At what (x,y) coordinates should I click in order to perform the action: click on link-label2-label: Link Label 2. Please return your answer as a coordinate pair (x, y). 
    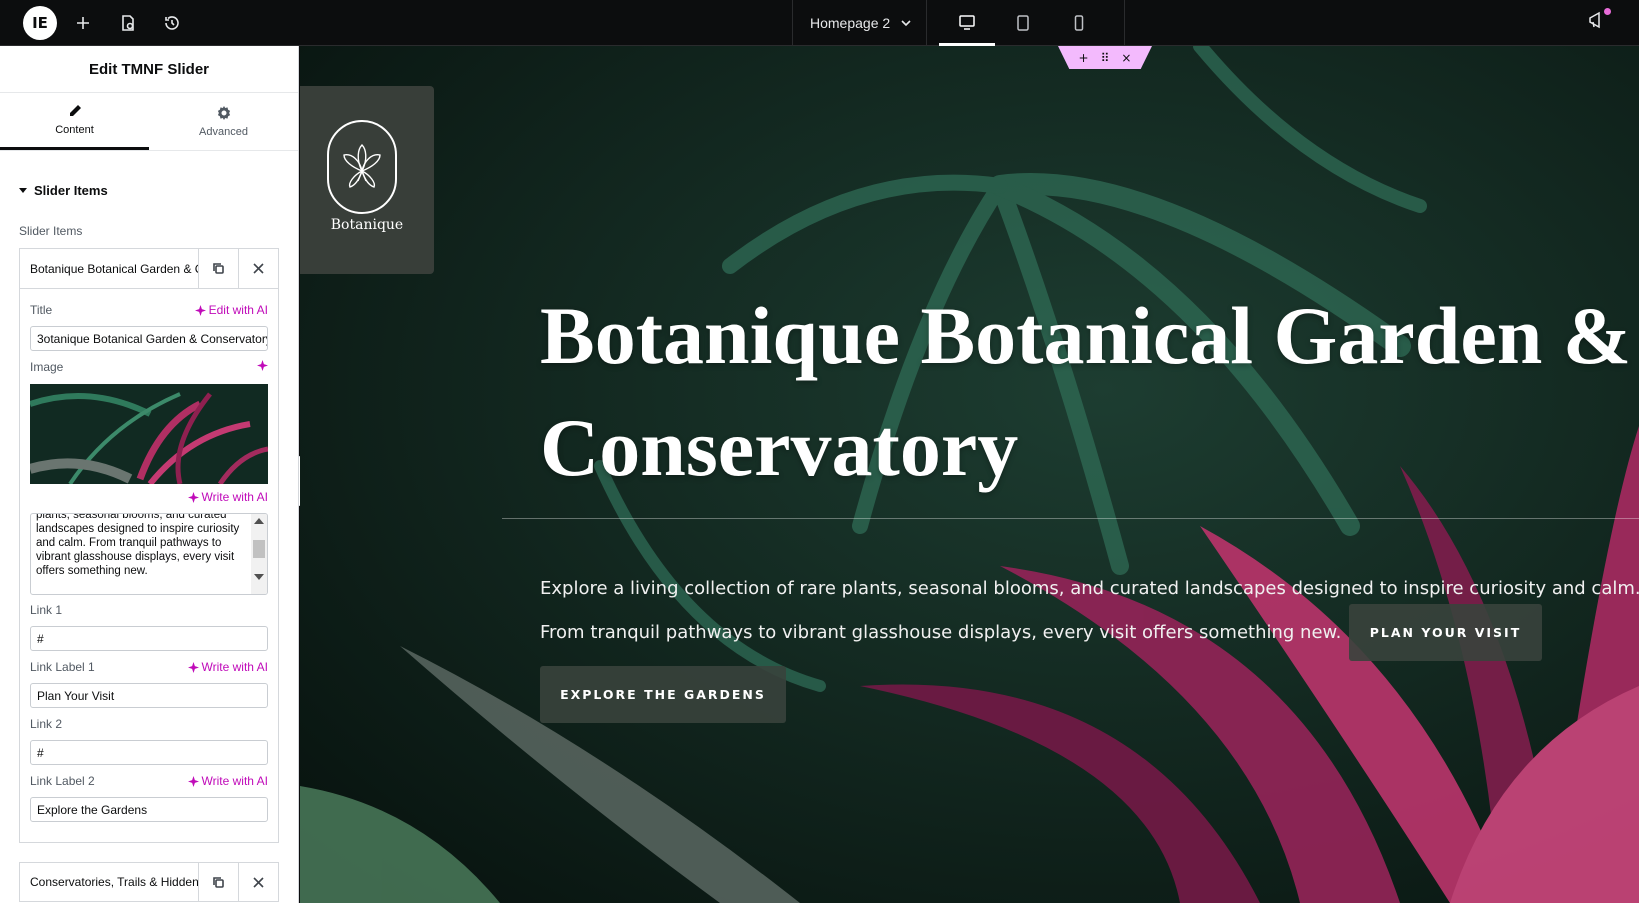
    Looking at the image, I should click on (62, 781).